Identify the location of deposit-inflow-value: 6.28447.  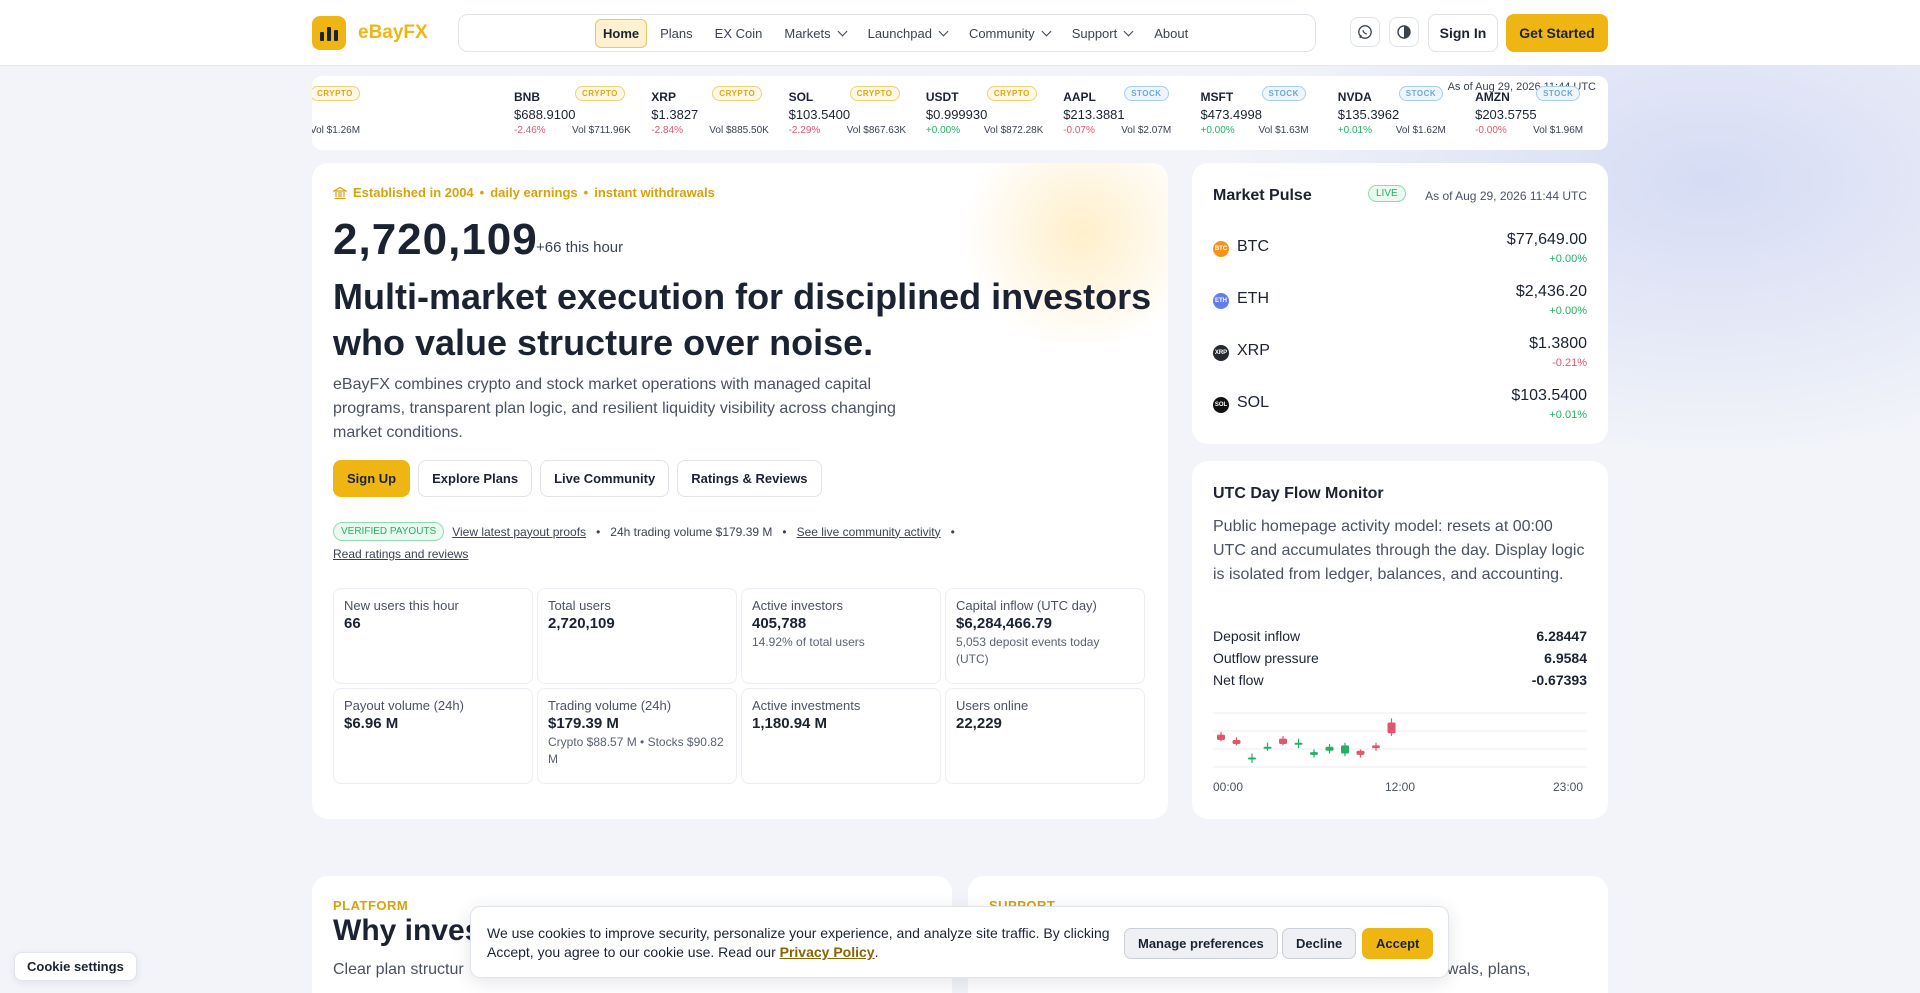
(1561, 636).